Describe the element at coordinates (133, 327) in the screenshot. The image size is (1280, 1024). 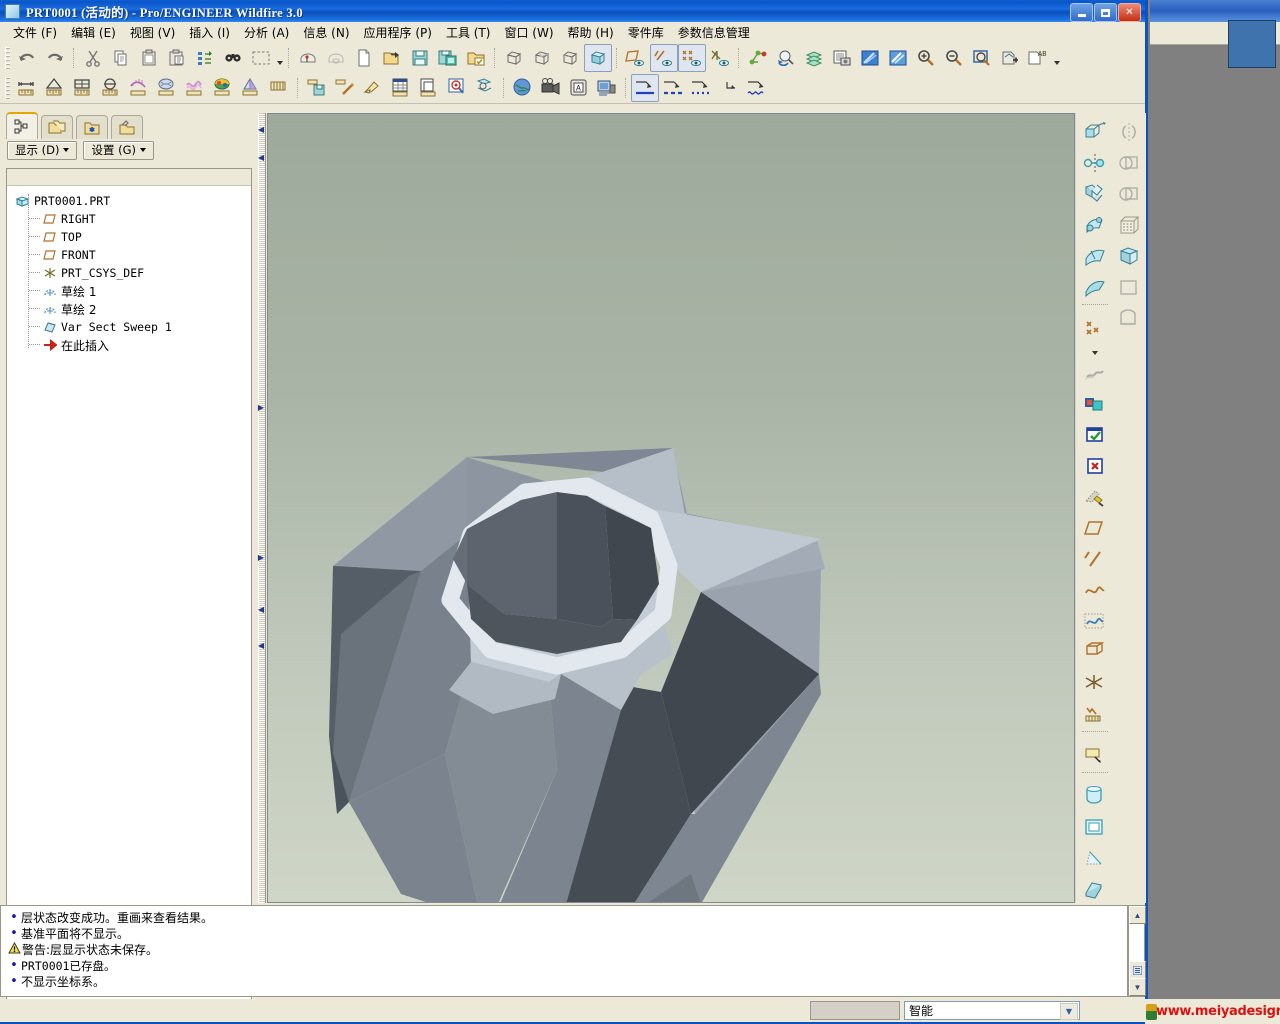
I see `list-item: Var Sect Sweep 1` at that location.